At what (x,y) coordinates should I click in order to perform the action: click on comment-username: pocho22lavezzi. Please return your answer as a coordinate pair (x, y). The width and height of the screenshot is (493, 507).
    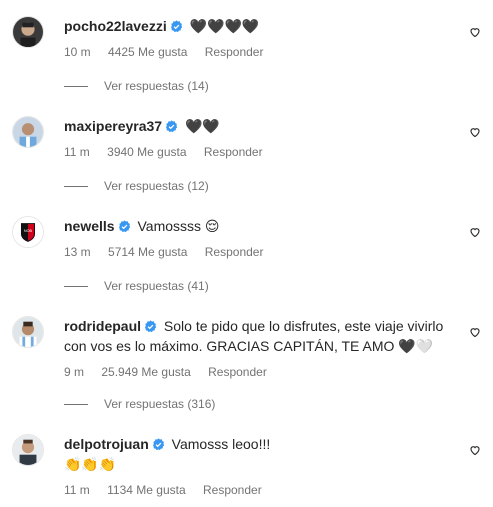
    Looking at the image, I should click on (115, 26).